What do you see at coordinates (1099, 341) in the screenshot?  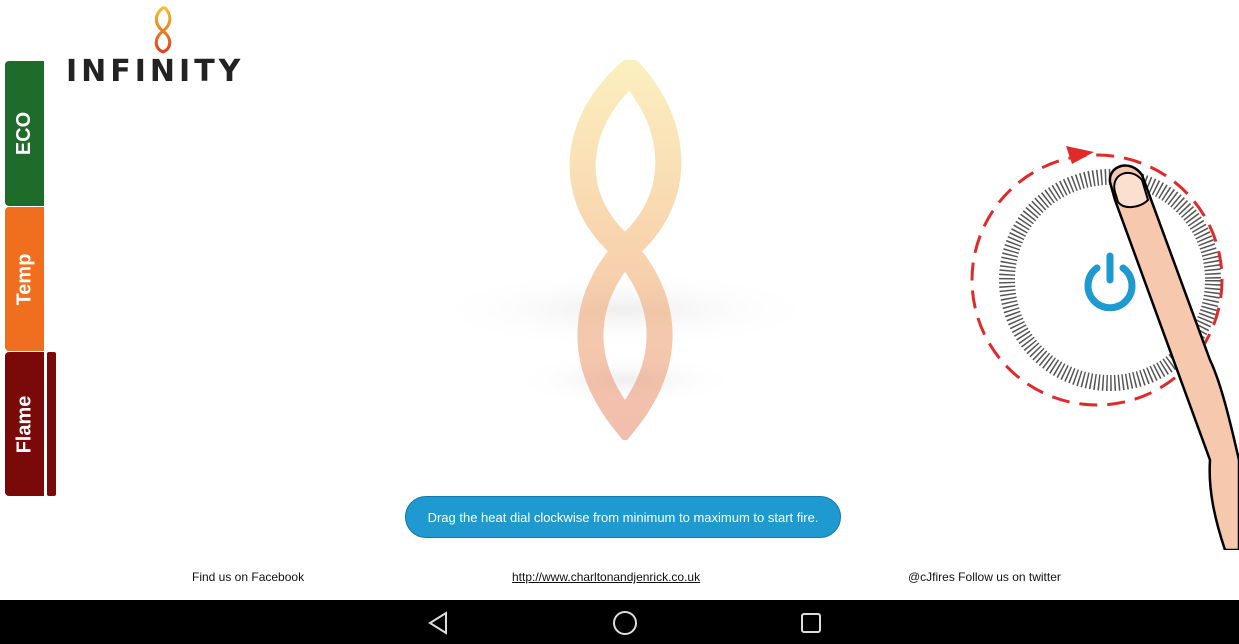 I see `heat-dial` at bounding box center [1099, 341].